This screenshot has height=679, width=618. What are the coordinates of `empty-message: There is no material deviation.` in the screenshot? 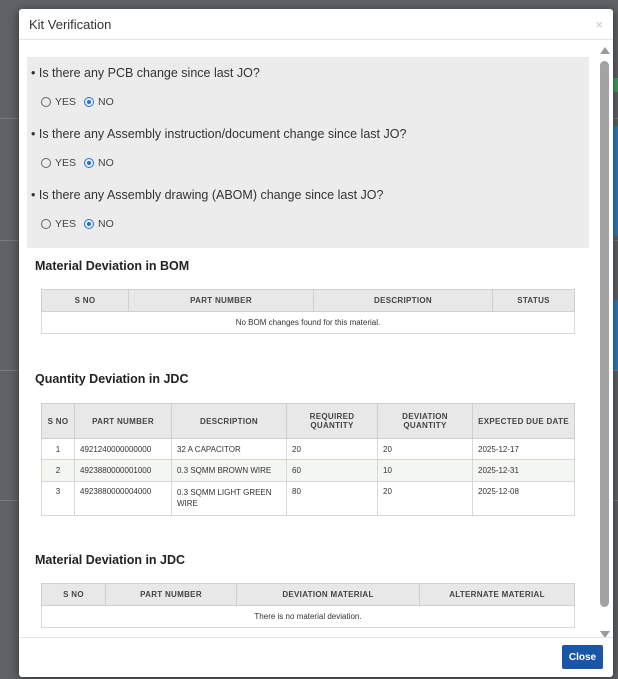 It's located at (308, 616).